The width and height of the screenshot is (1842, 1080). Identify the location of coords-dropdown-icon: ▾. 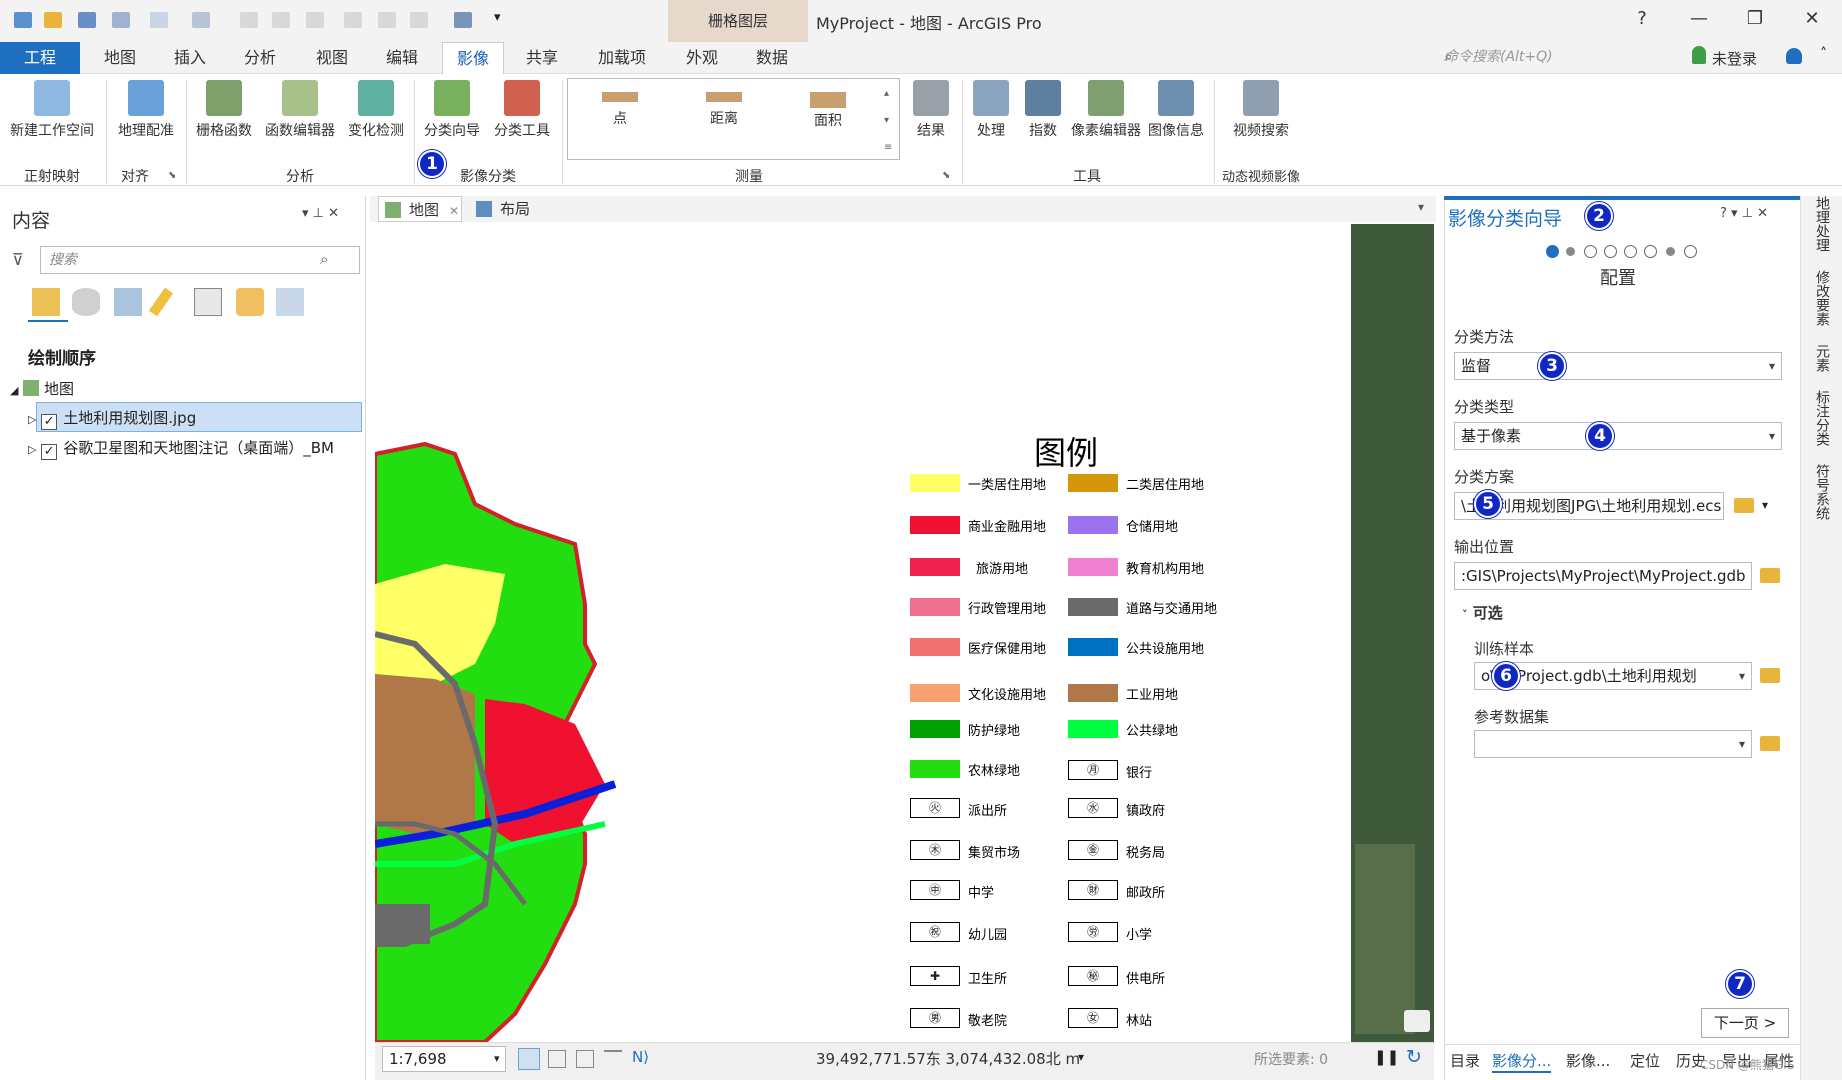
(1081, 1057).